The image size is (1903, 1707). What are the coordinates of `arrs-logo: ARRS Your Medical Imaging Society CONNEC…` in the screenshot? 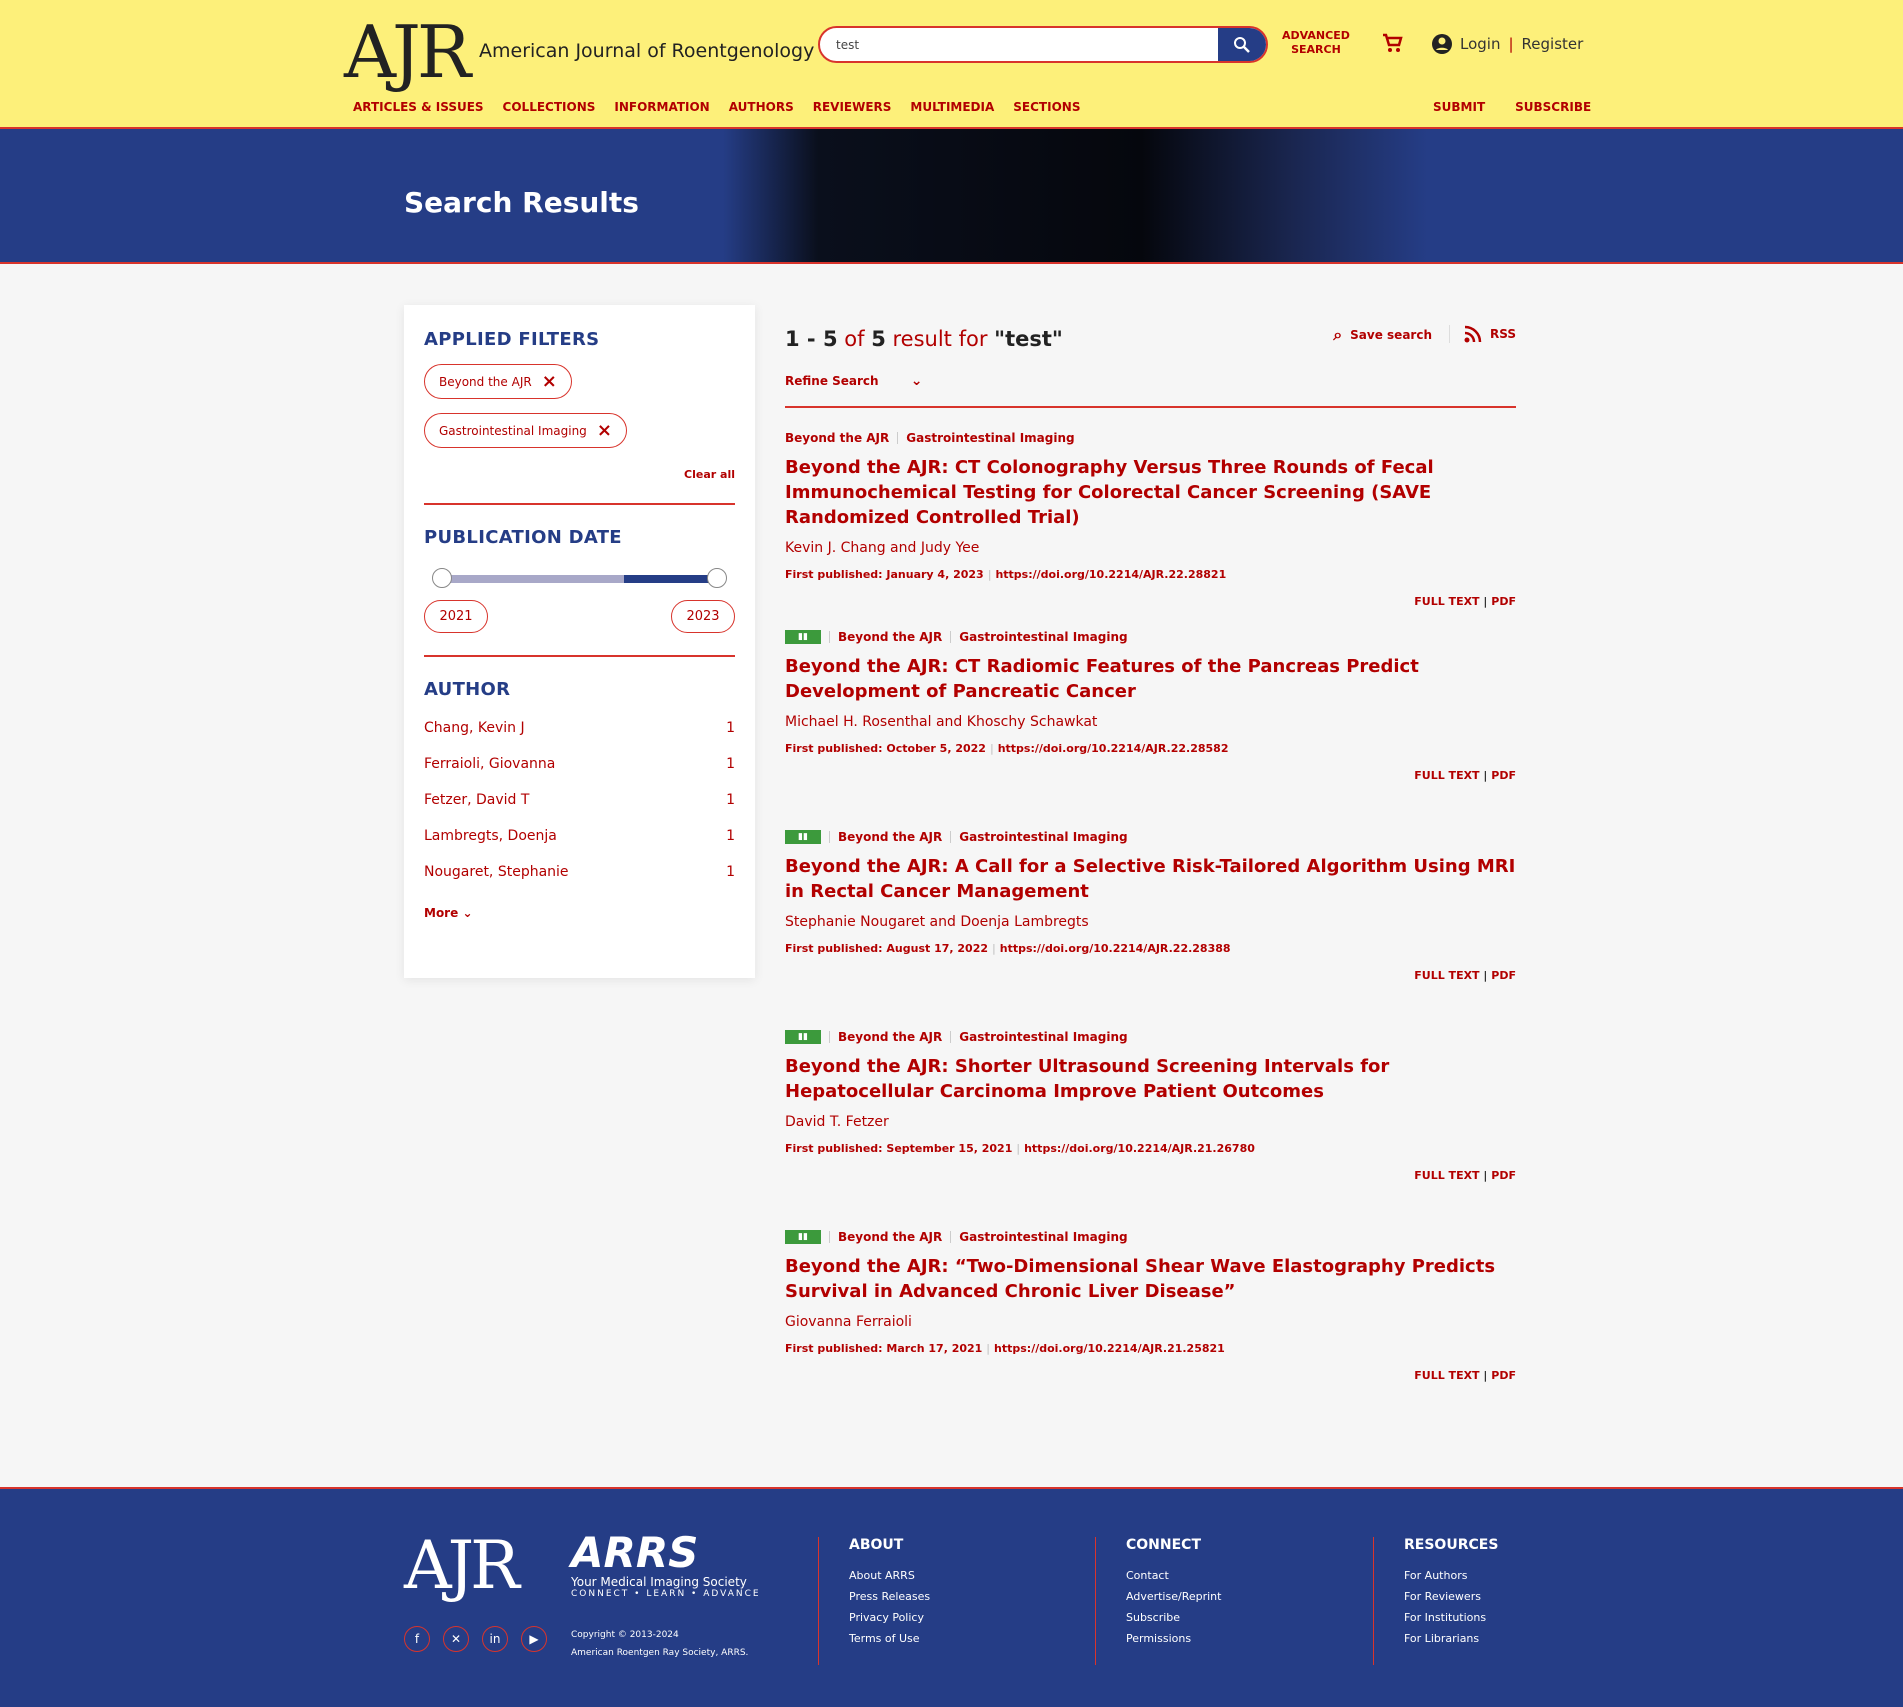 It's located at (666, 1565).